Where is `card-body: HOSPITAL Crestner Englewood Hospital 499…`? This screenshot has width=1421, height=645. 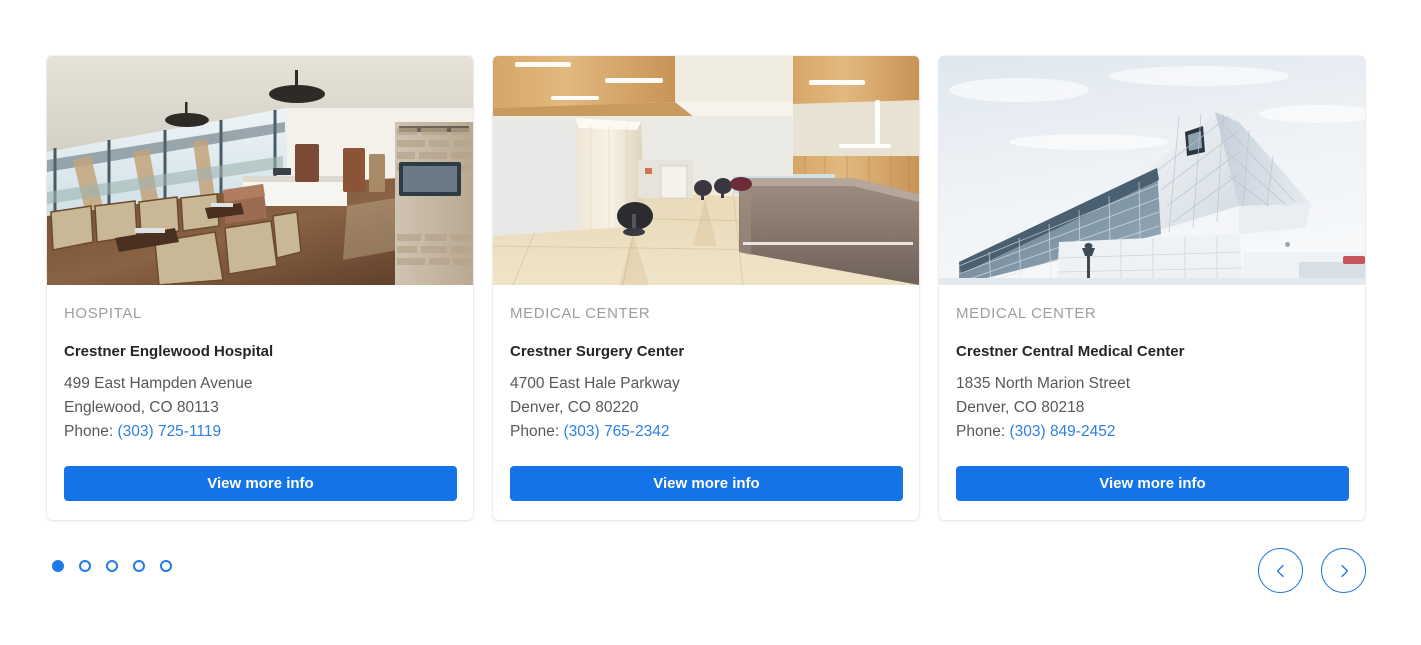 card-body: HOSPITAL Crestner Englewood Hospital 499… is located at coordinates (260, 375).